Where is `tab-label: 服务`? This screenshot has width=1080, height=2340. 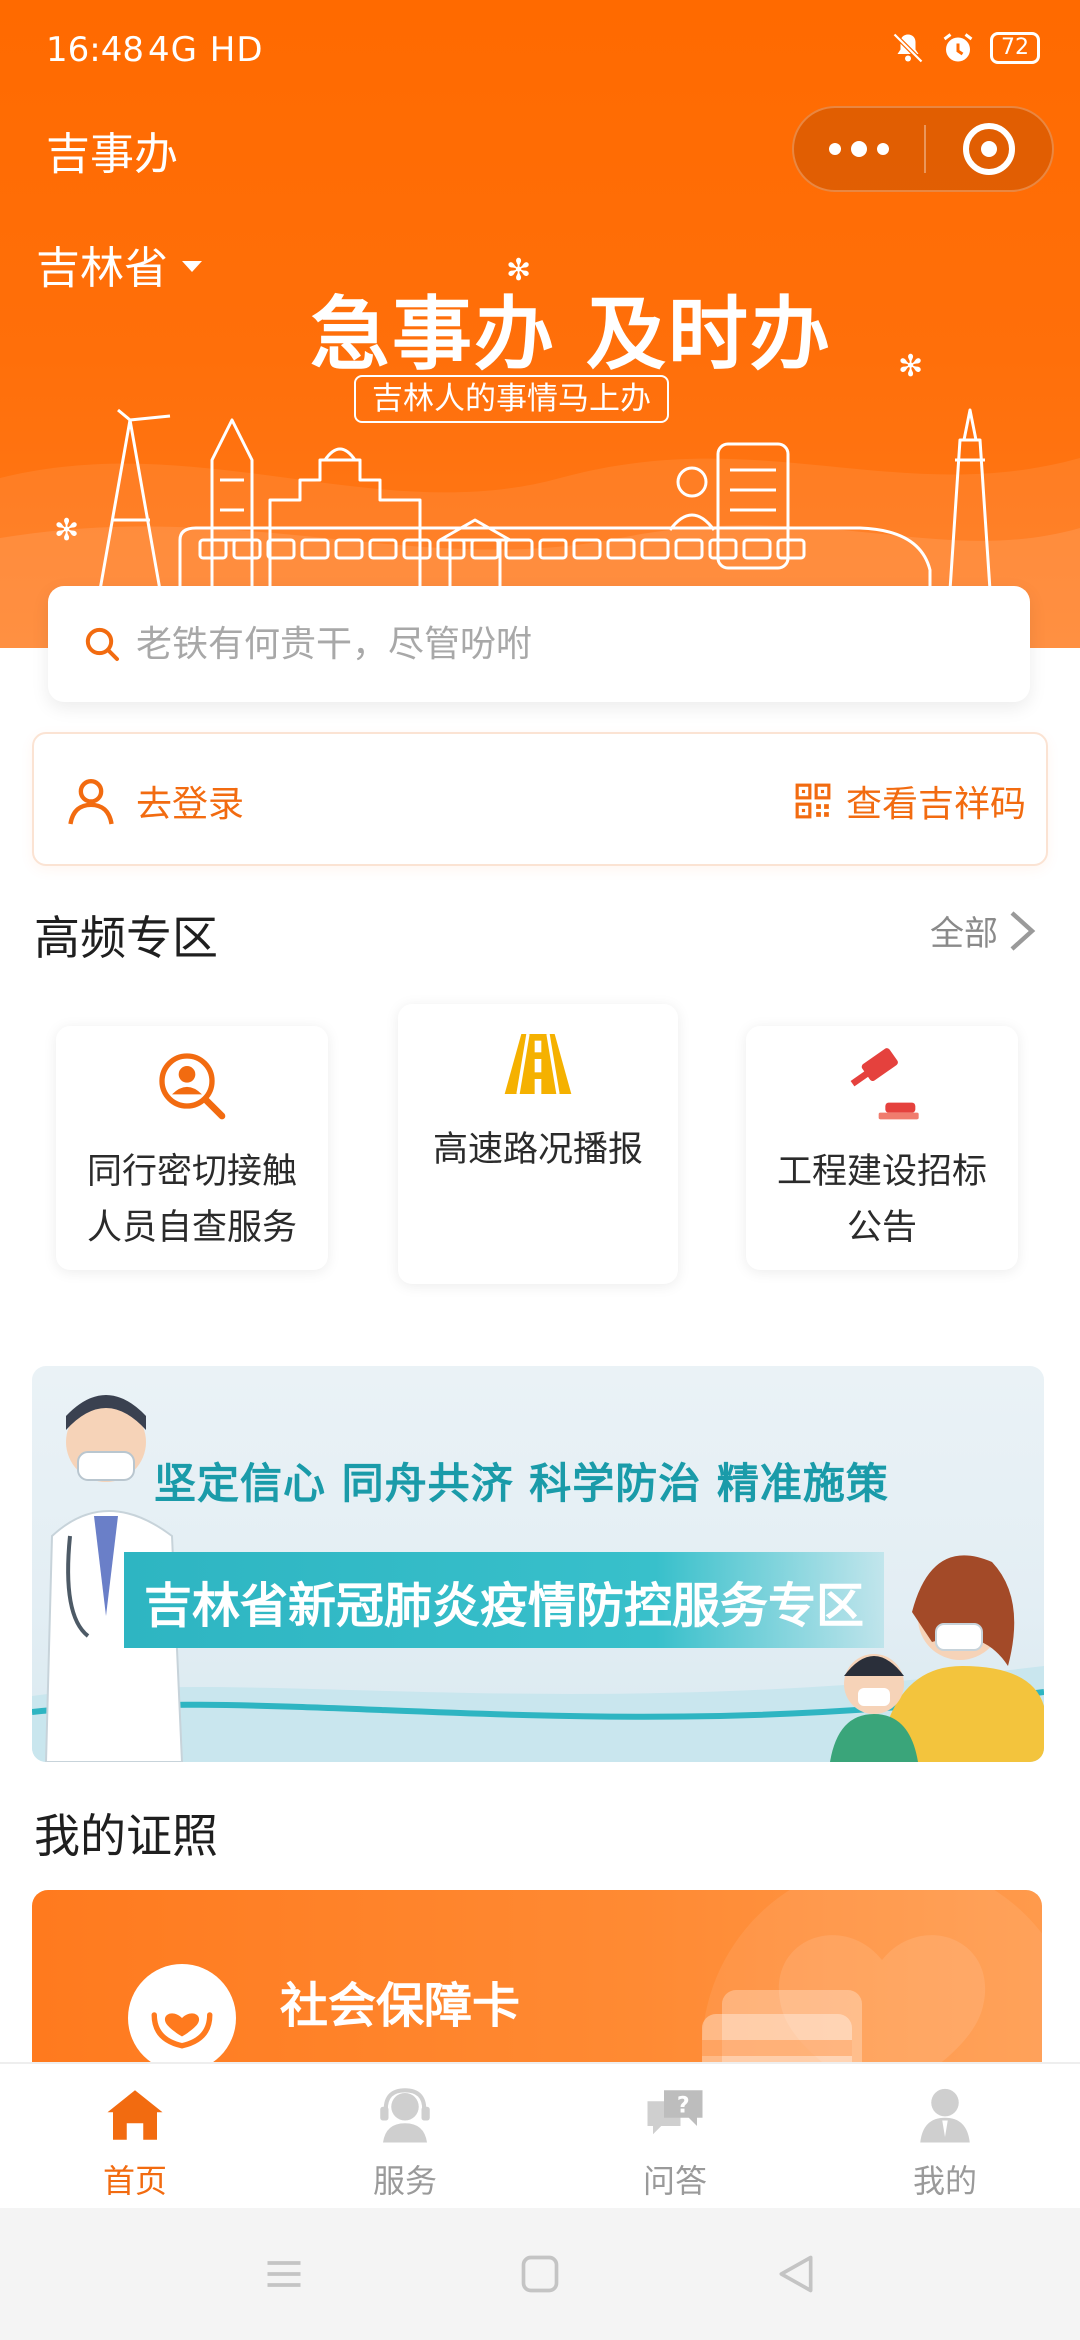 tab-label: 服务 is located at coordinates (404, 2181).